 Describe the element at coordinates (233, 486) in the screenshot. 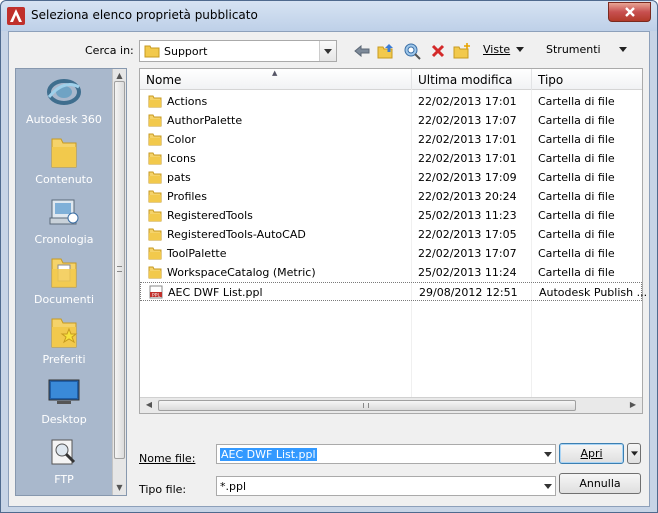

I see `filetype-value: *.ppl` at that location.